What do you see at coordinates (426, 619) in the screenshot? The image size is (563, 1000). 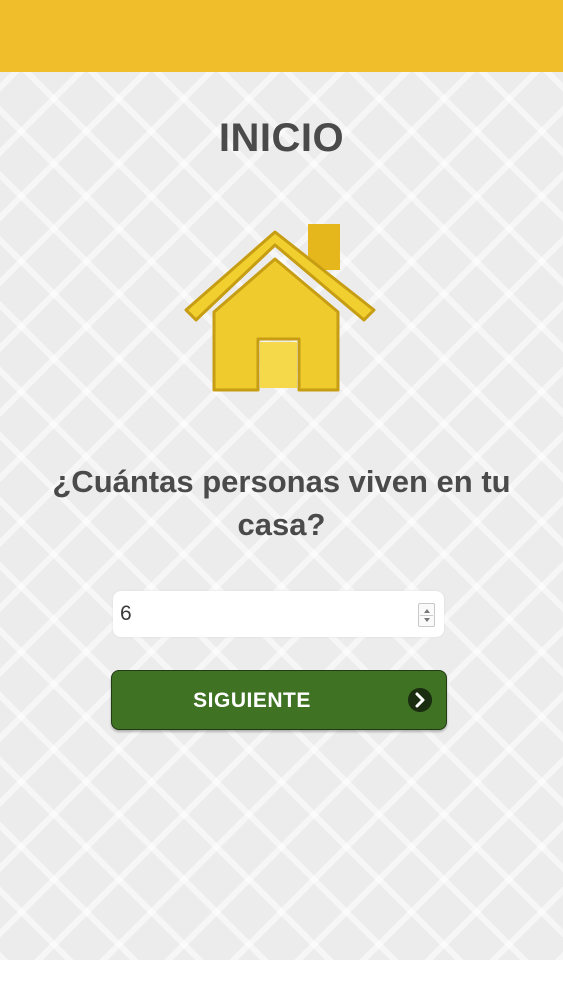 I see `spinner-down-icon` at bounding box center [426, 619].